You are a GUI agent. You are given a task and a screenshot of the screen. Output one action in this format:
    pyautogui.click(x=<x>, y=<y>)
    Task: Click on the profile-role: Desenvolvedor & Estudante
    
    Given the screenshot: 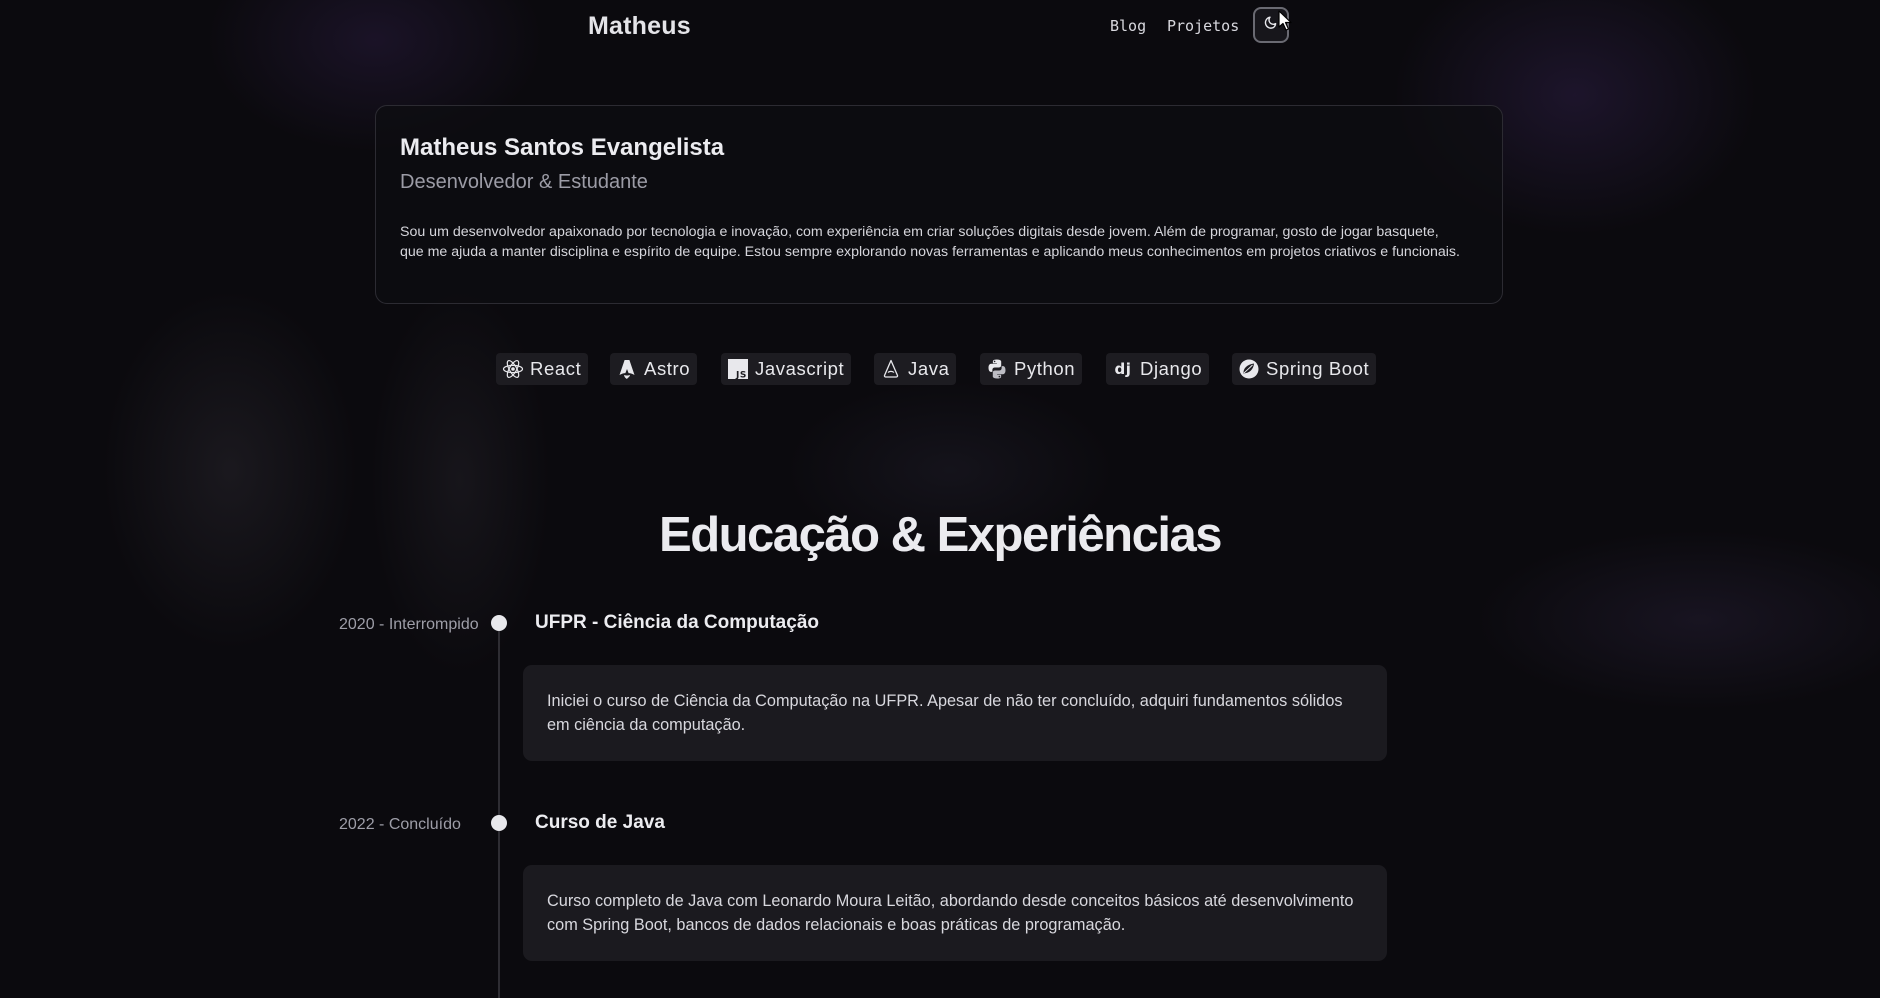 What is the action you would take?
    pyautogui.click(x=524, y=182)
    